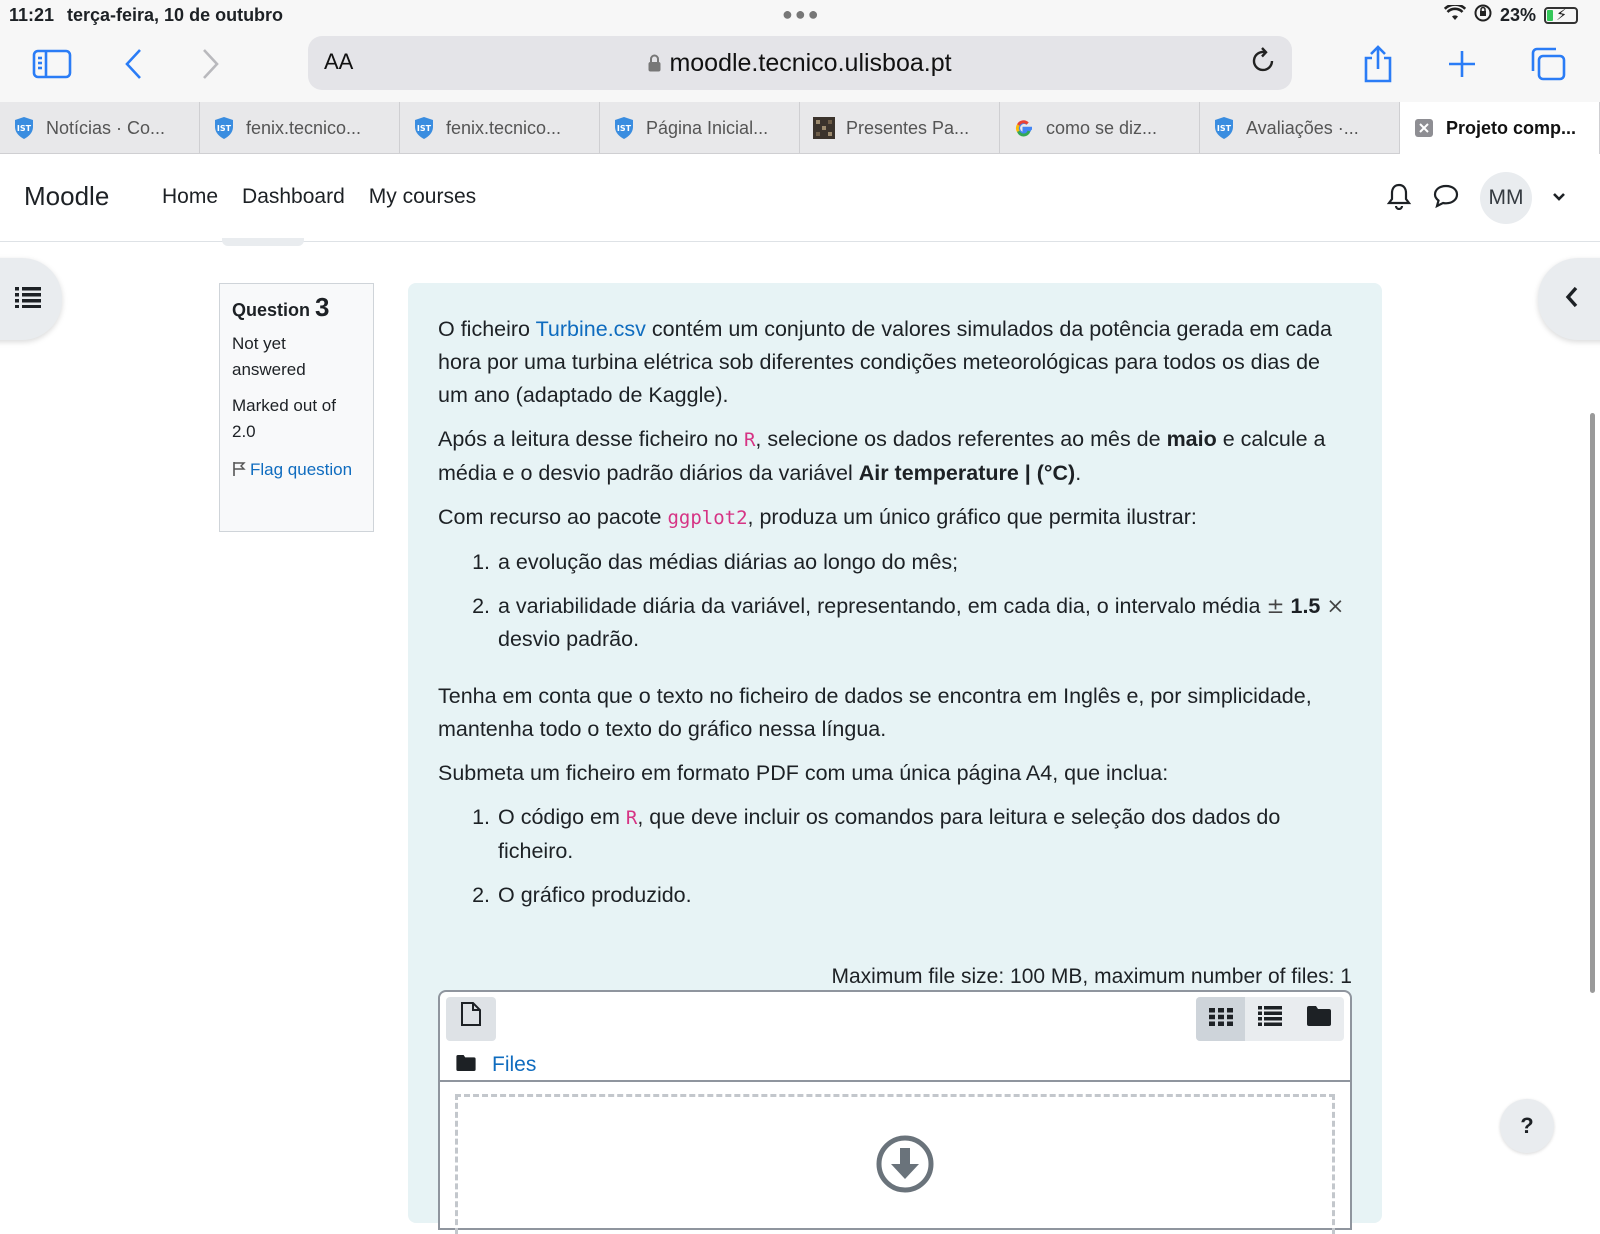 The height and width of the screenshot is (1234, 1600). I want to click on secondary-nav-stub, so click(263, 242).